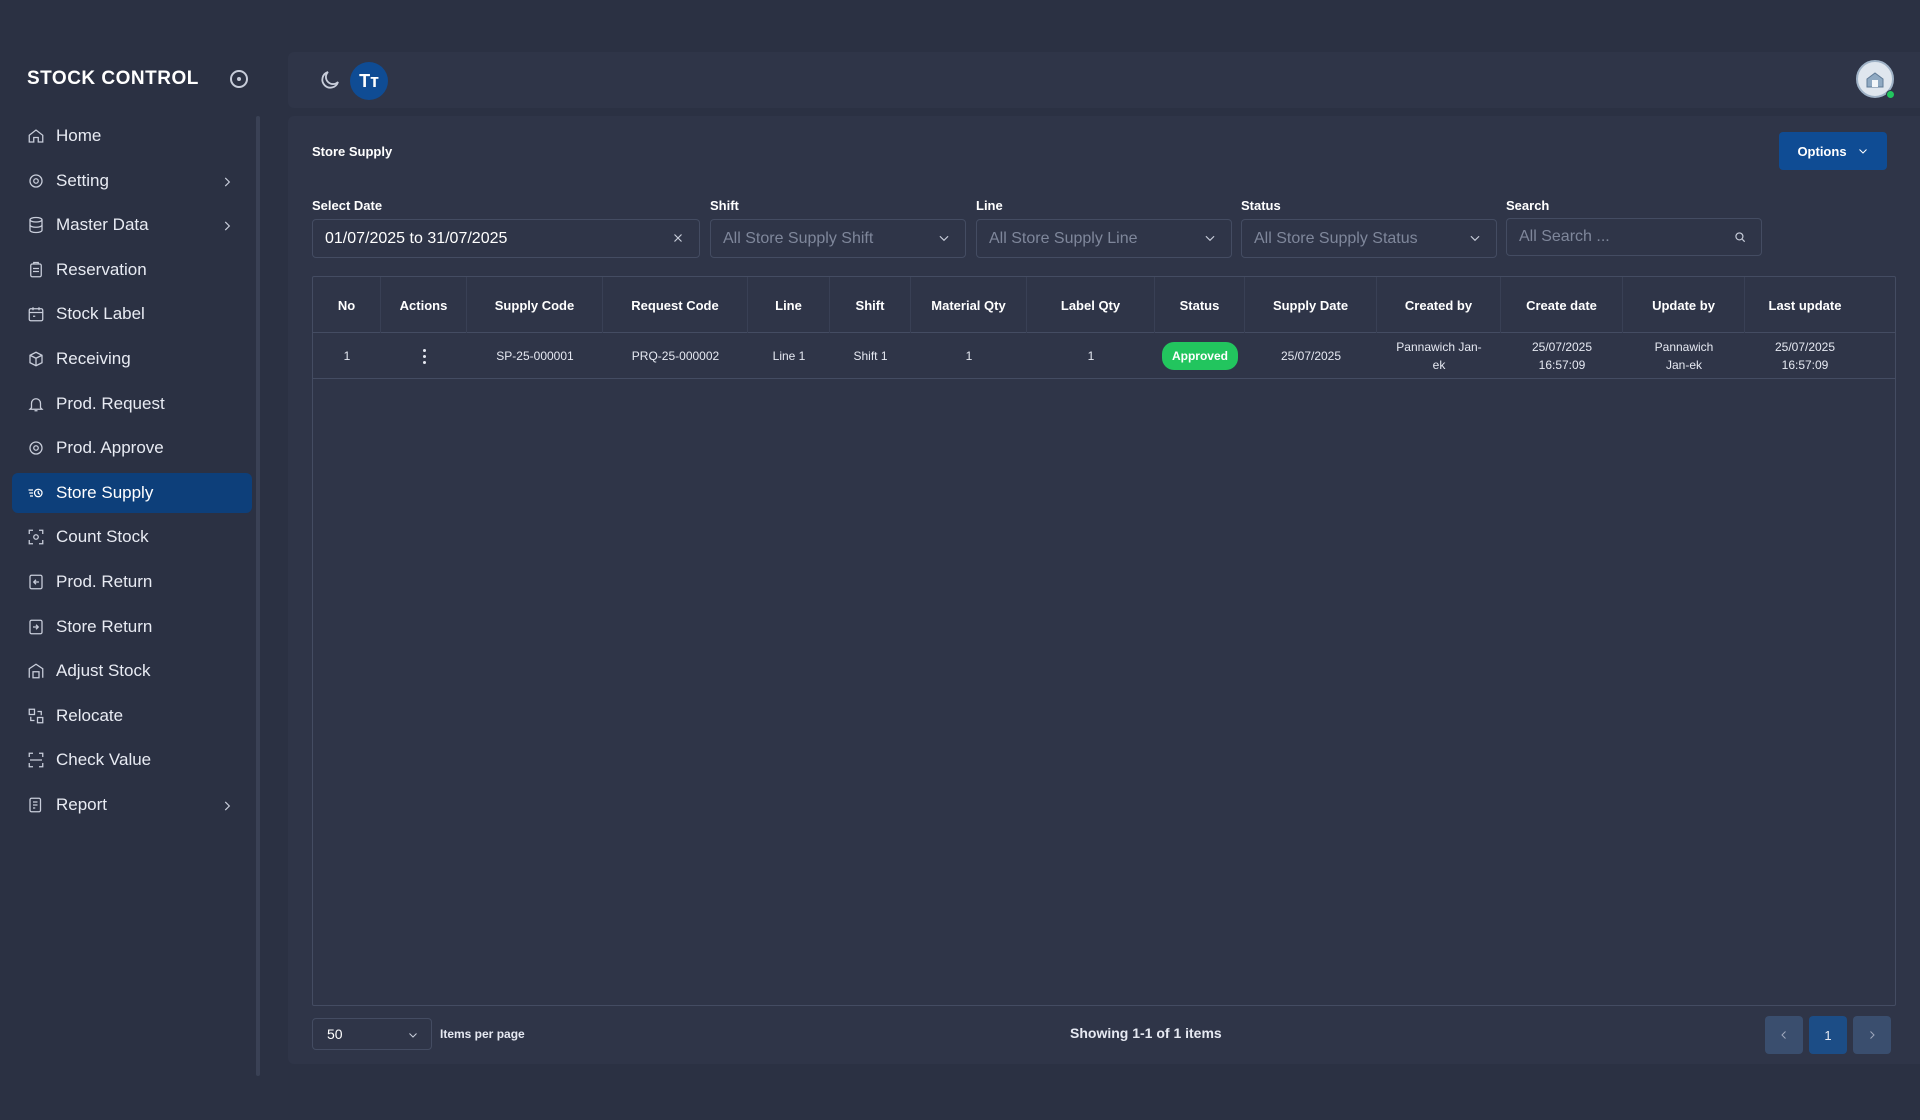 Image resolution: width=1920 pixels, height=1120 pixels. What do you see at coordinates (1828, 1035) in the screenshot?
I see `page-number-button: 1` at bounding box center [1828, 1035].